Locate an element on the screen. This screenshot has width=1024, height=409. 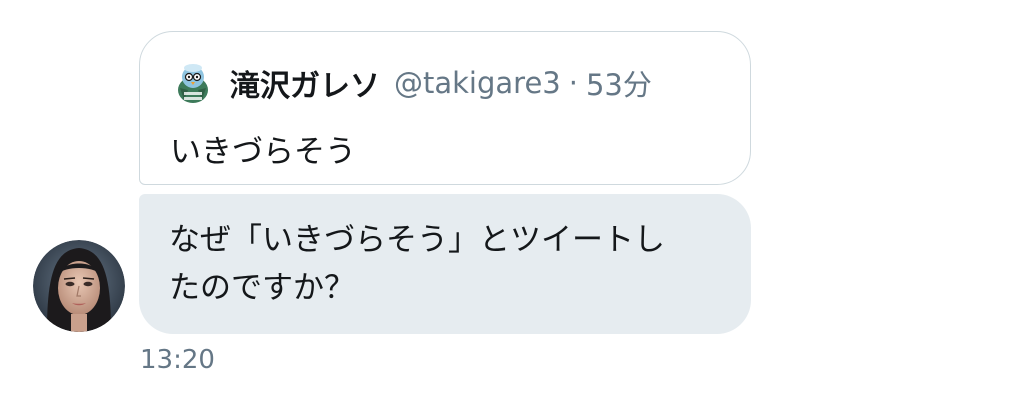
quoted-tweet-header: 滝沢ガレソ @takigare3 · 53分 is located at coordinates (411, 83).